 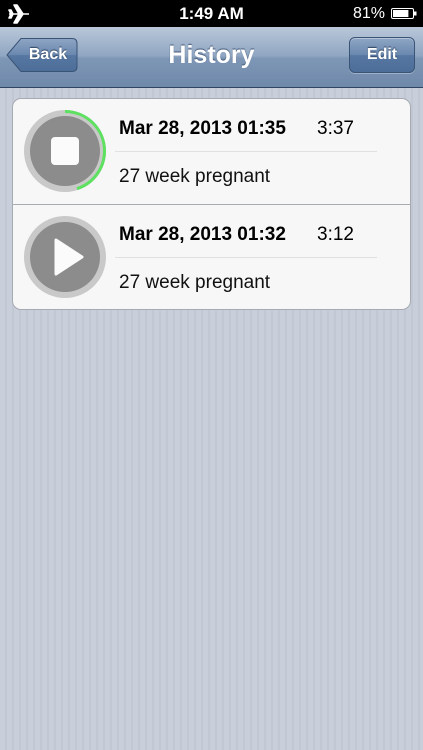 I want to click on play-button, so click(x=65, y=257).